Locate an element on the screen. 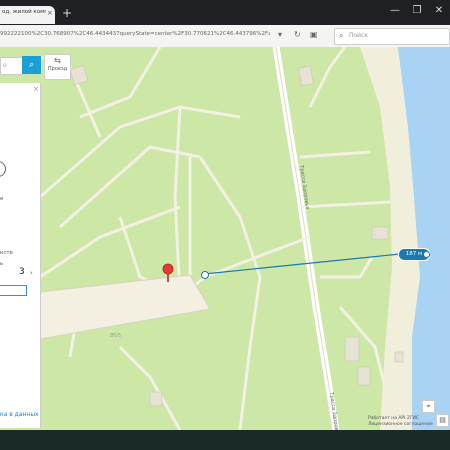 The width and height of the screenshot is (450, 450). dropdown-icon: ▾ is located at coordinates (280, 34).